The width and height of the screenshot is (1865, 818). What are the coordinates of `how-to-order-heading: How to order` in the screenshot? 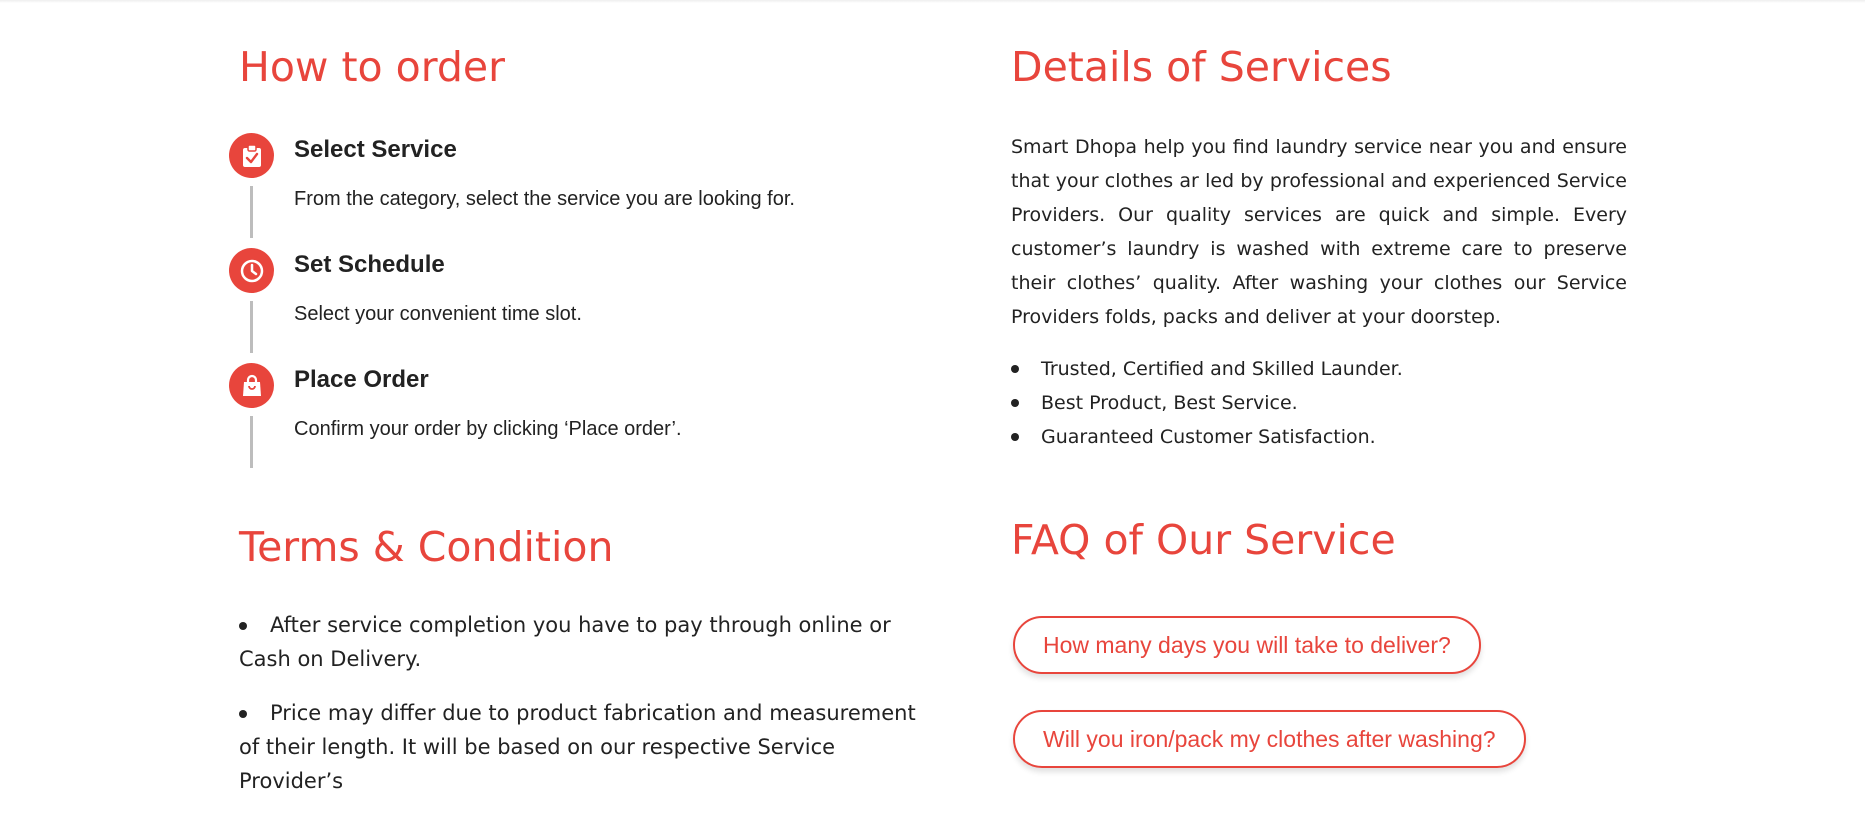 It's located at (372, 67).